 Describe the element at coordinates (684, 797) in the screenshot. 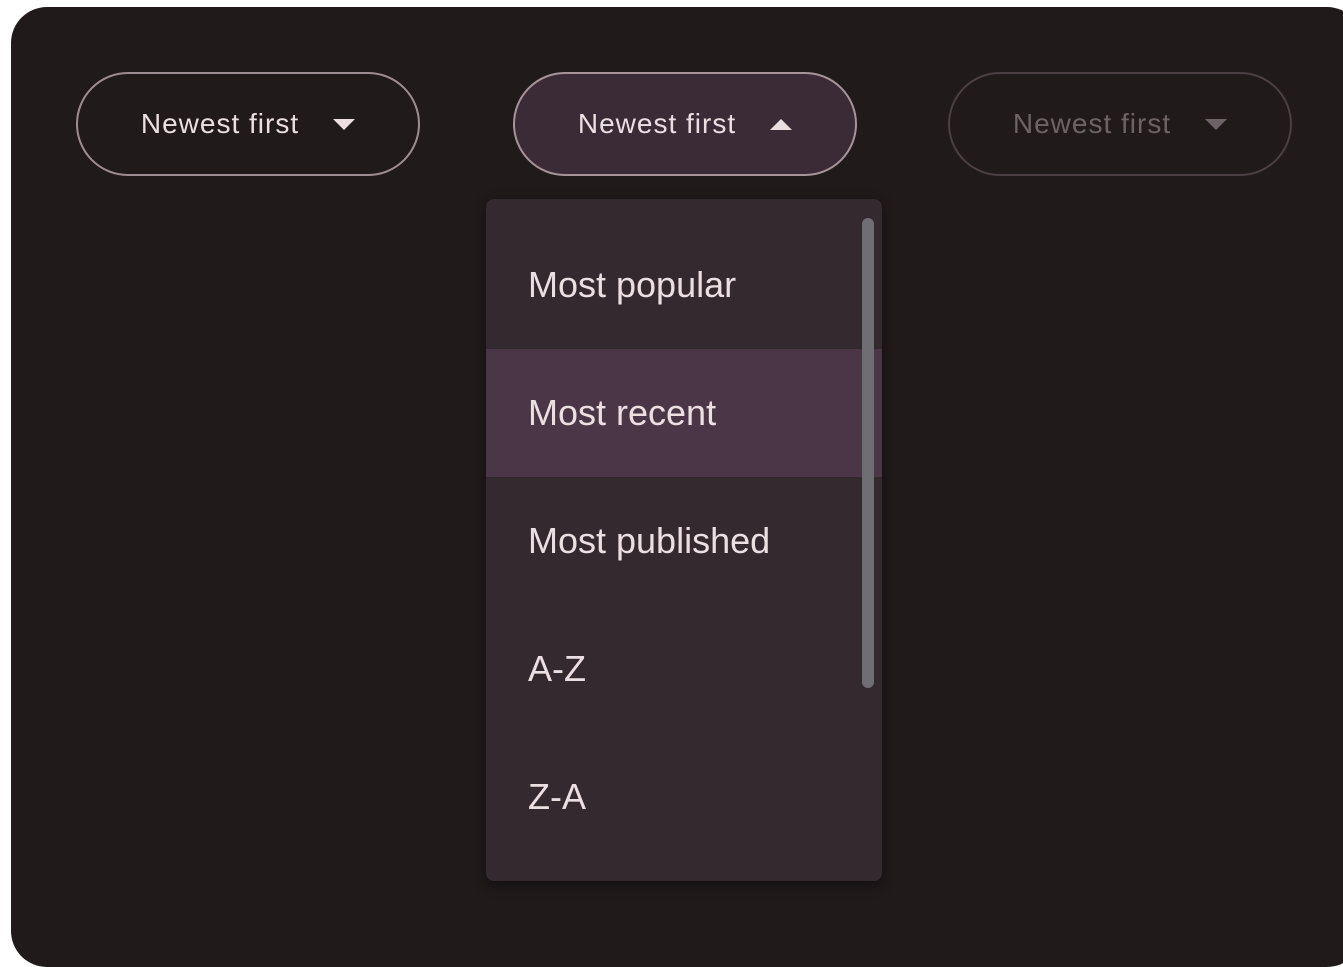

I see `menu-item-z-a: Z-A` at that location.